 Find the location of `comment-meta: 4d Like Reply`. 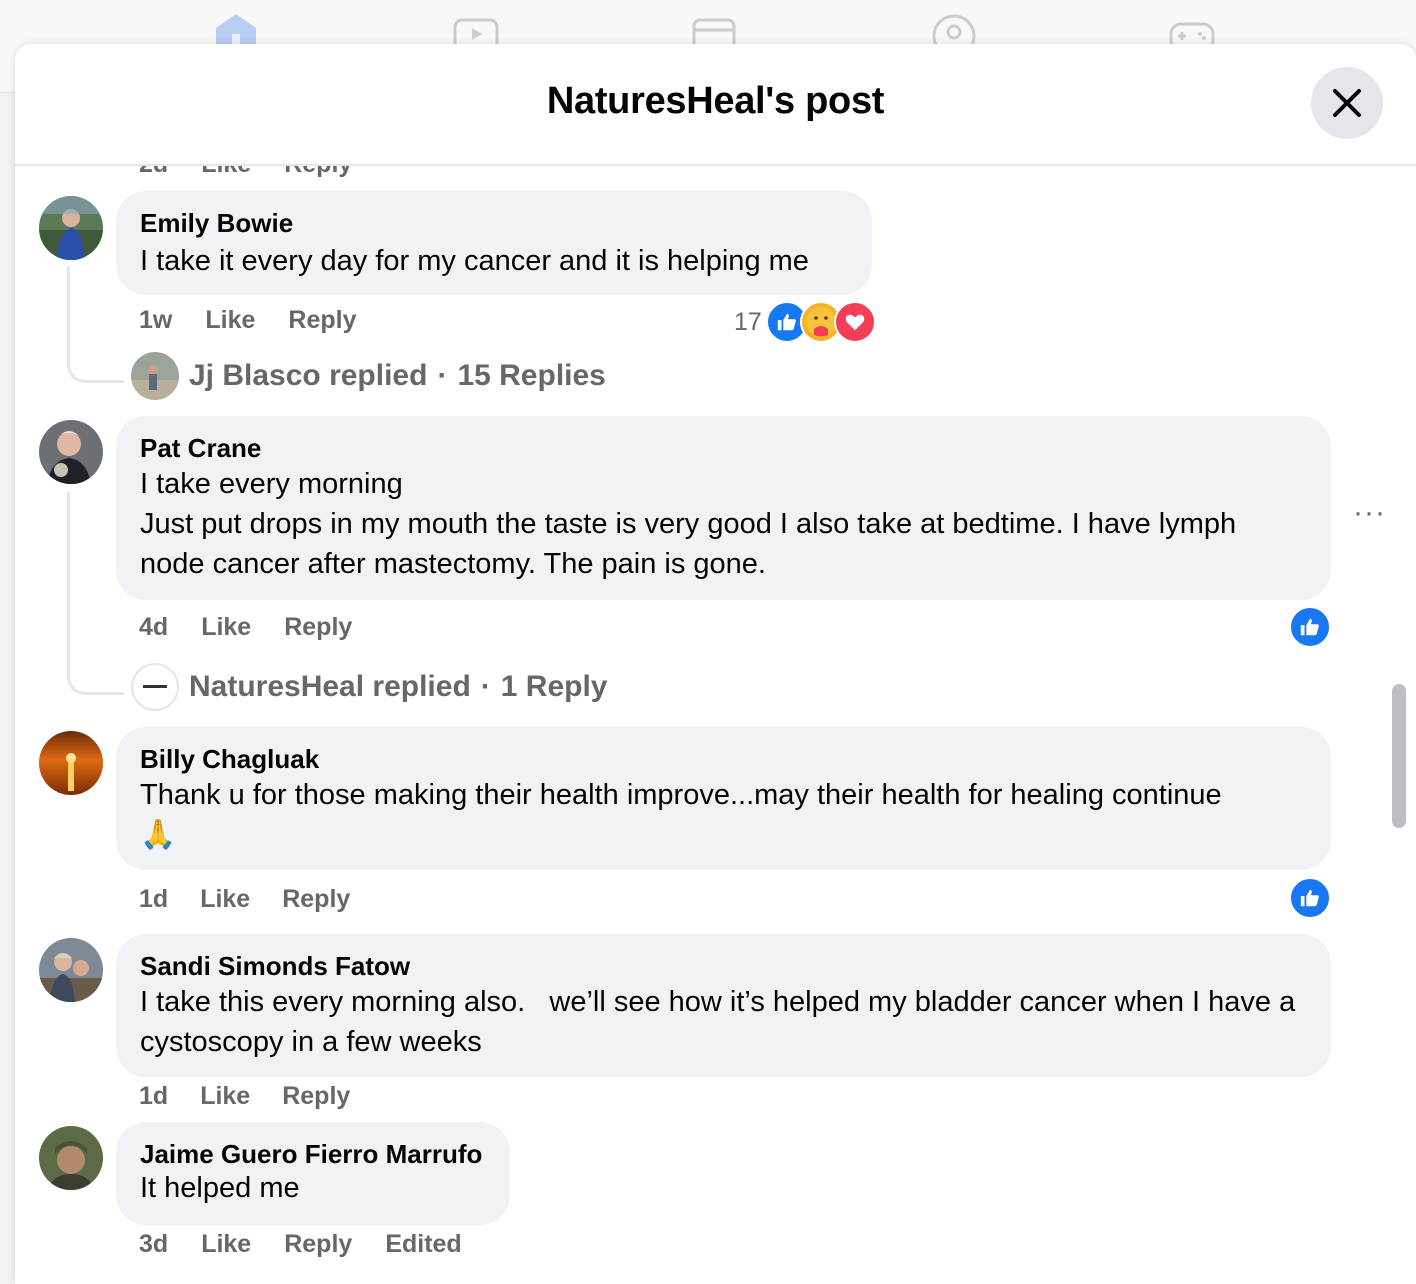

comment-meta: 4d Like Reply is located at coordinates (245, 627).